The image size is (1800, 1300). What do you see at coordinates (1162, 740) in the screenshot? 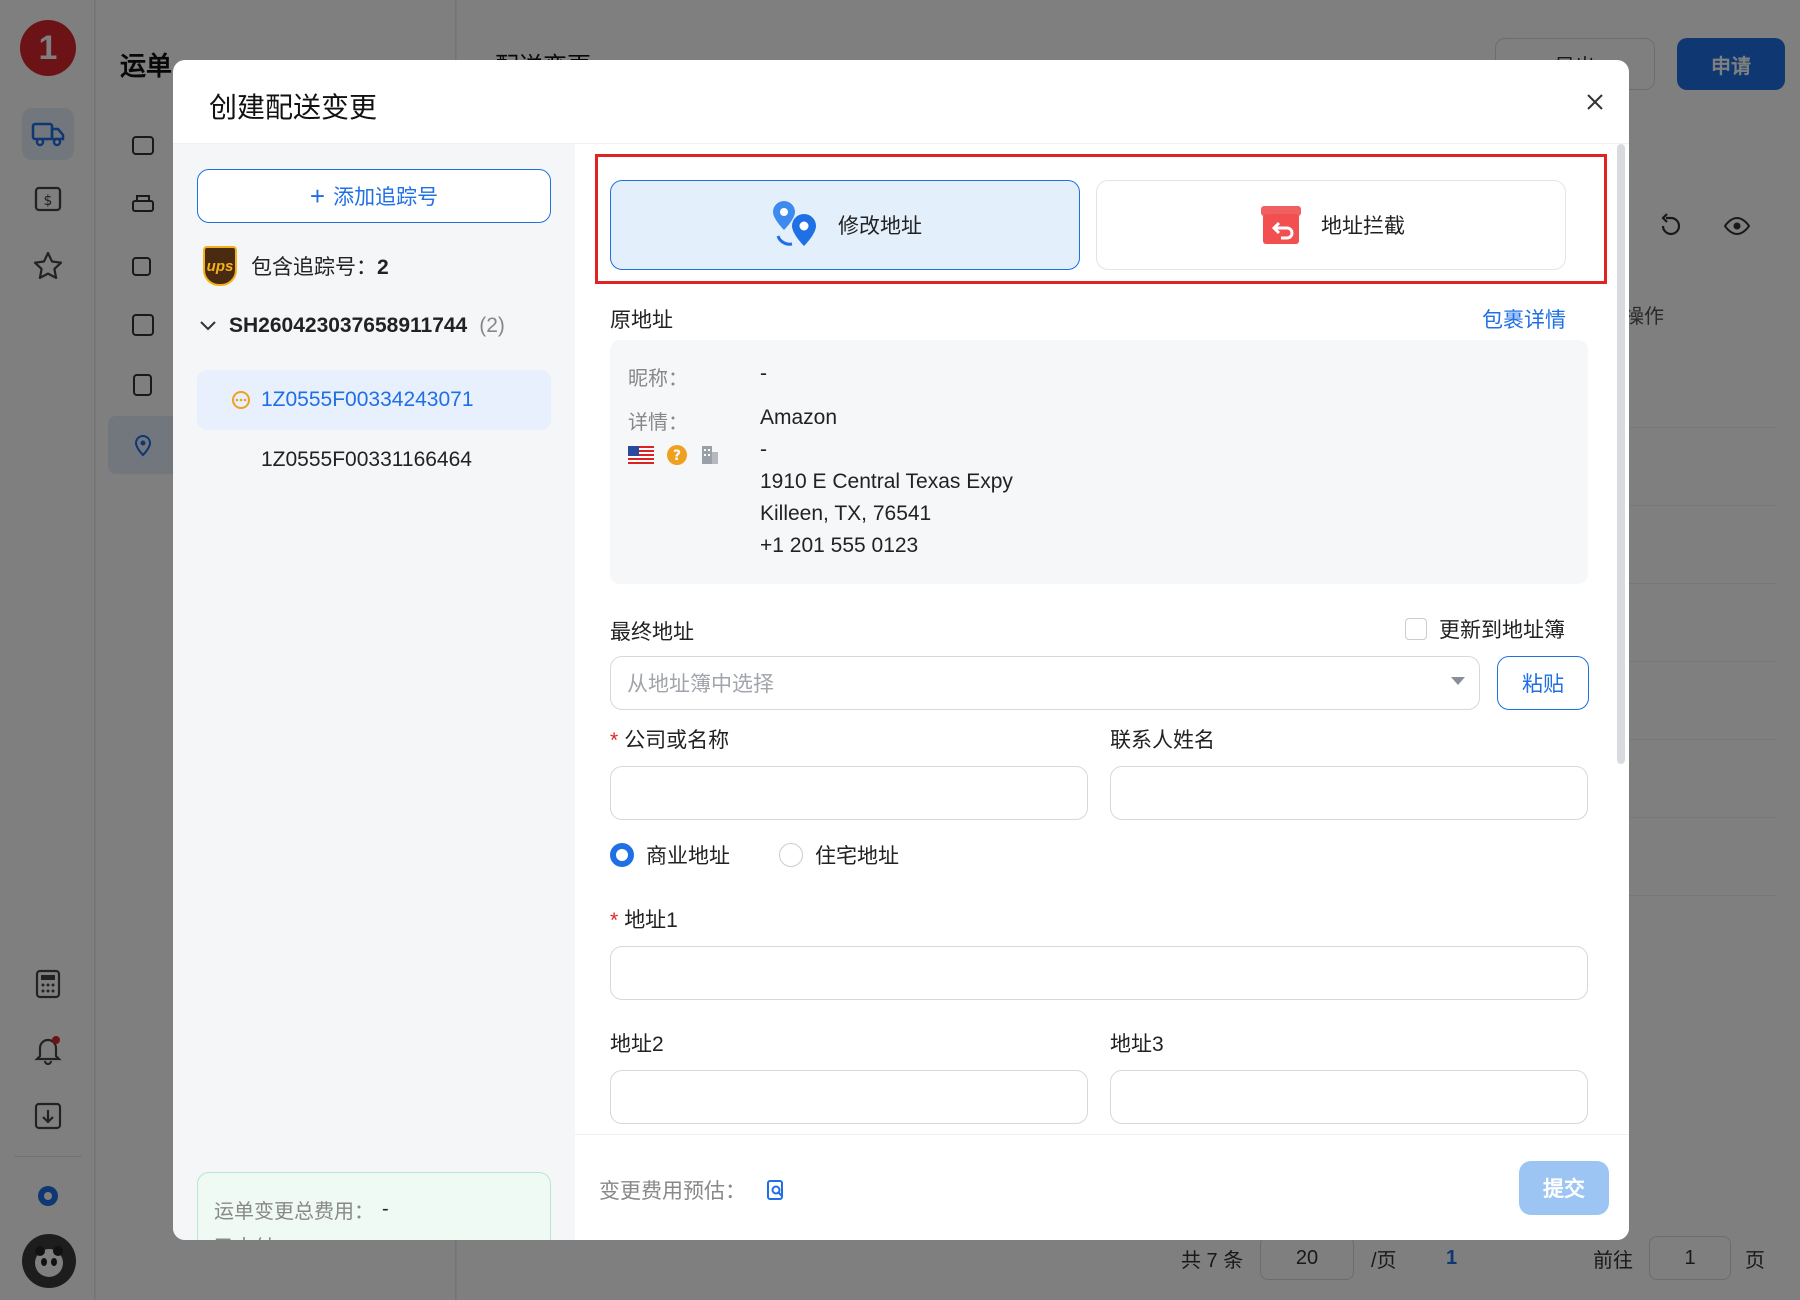
I see `contact-name-label: 联系人姓名` at bounding box center [1162, 740].